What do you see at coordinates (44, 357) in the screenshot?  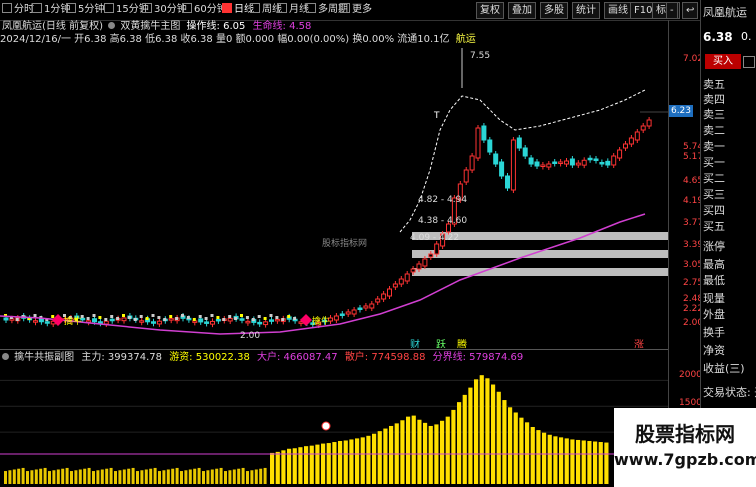 I see `sub-title: 擒牛共振副图` at bounding box center [44, 357].